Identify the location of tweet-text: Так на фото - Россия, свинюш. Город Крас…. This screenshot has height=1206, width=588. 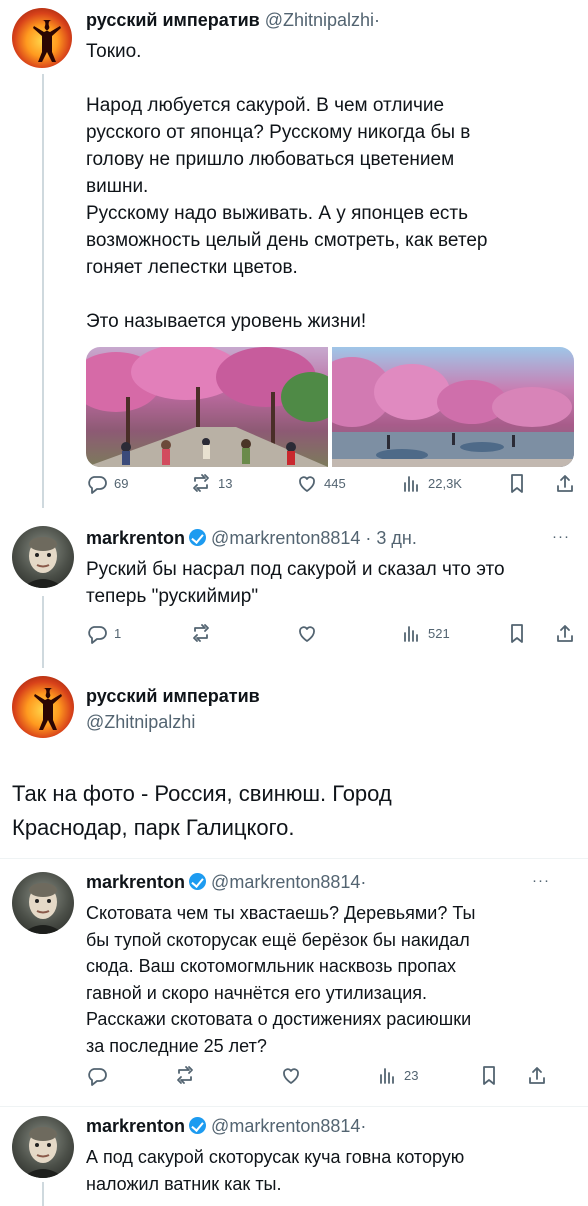
(202, 810).